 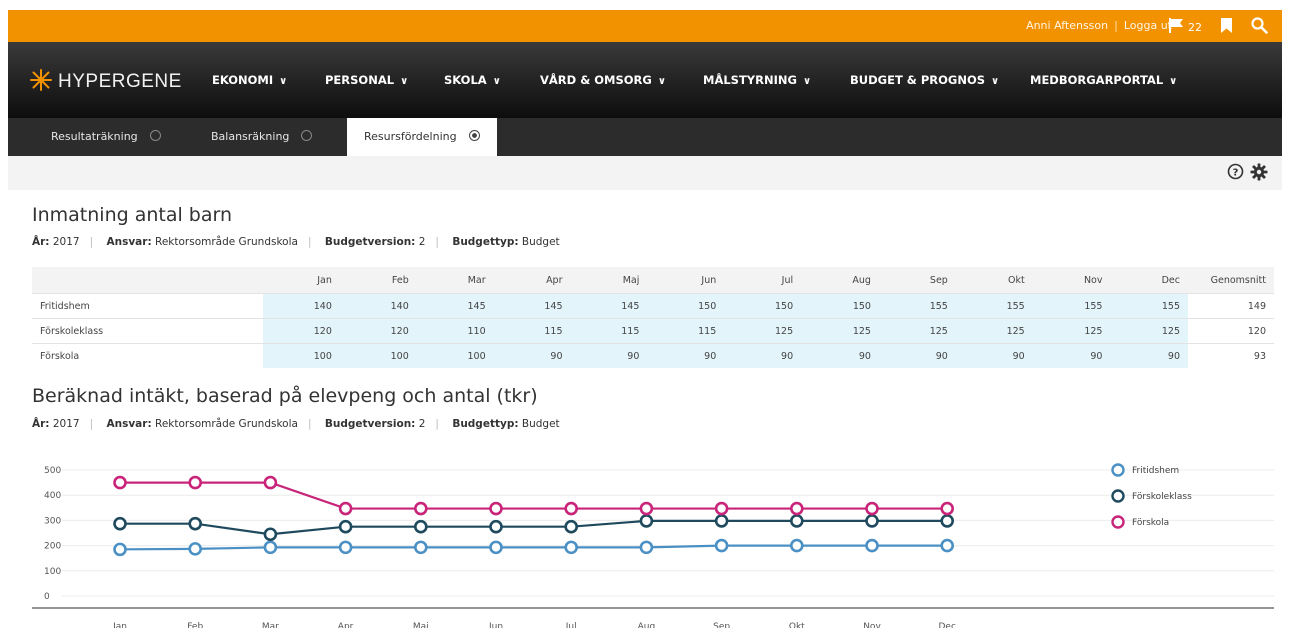 I want to click on user-name-link: Anni Aftensson, so click(x=1067, y=25).